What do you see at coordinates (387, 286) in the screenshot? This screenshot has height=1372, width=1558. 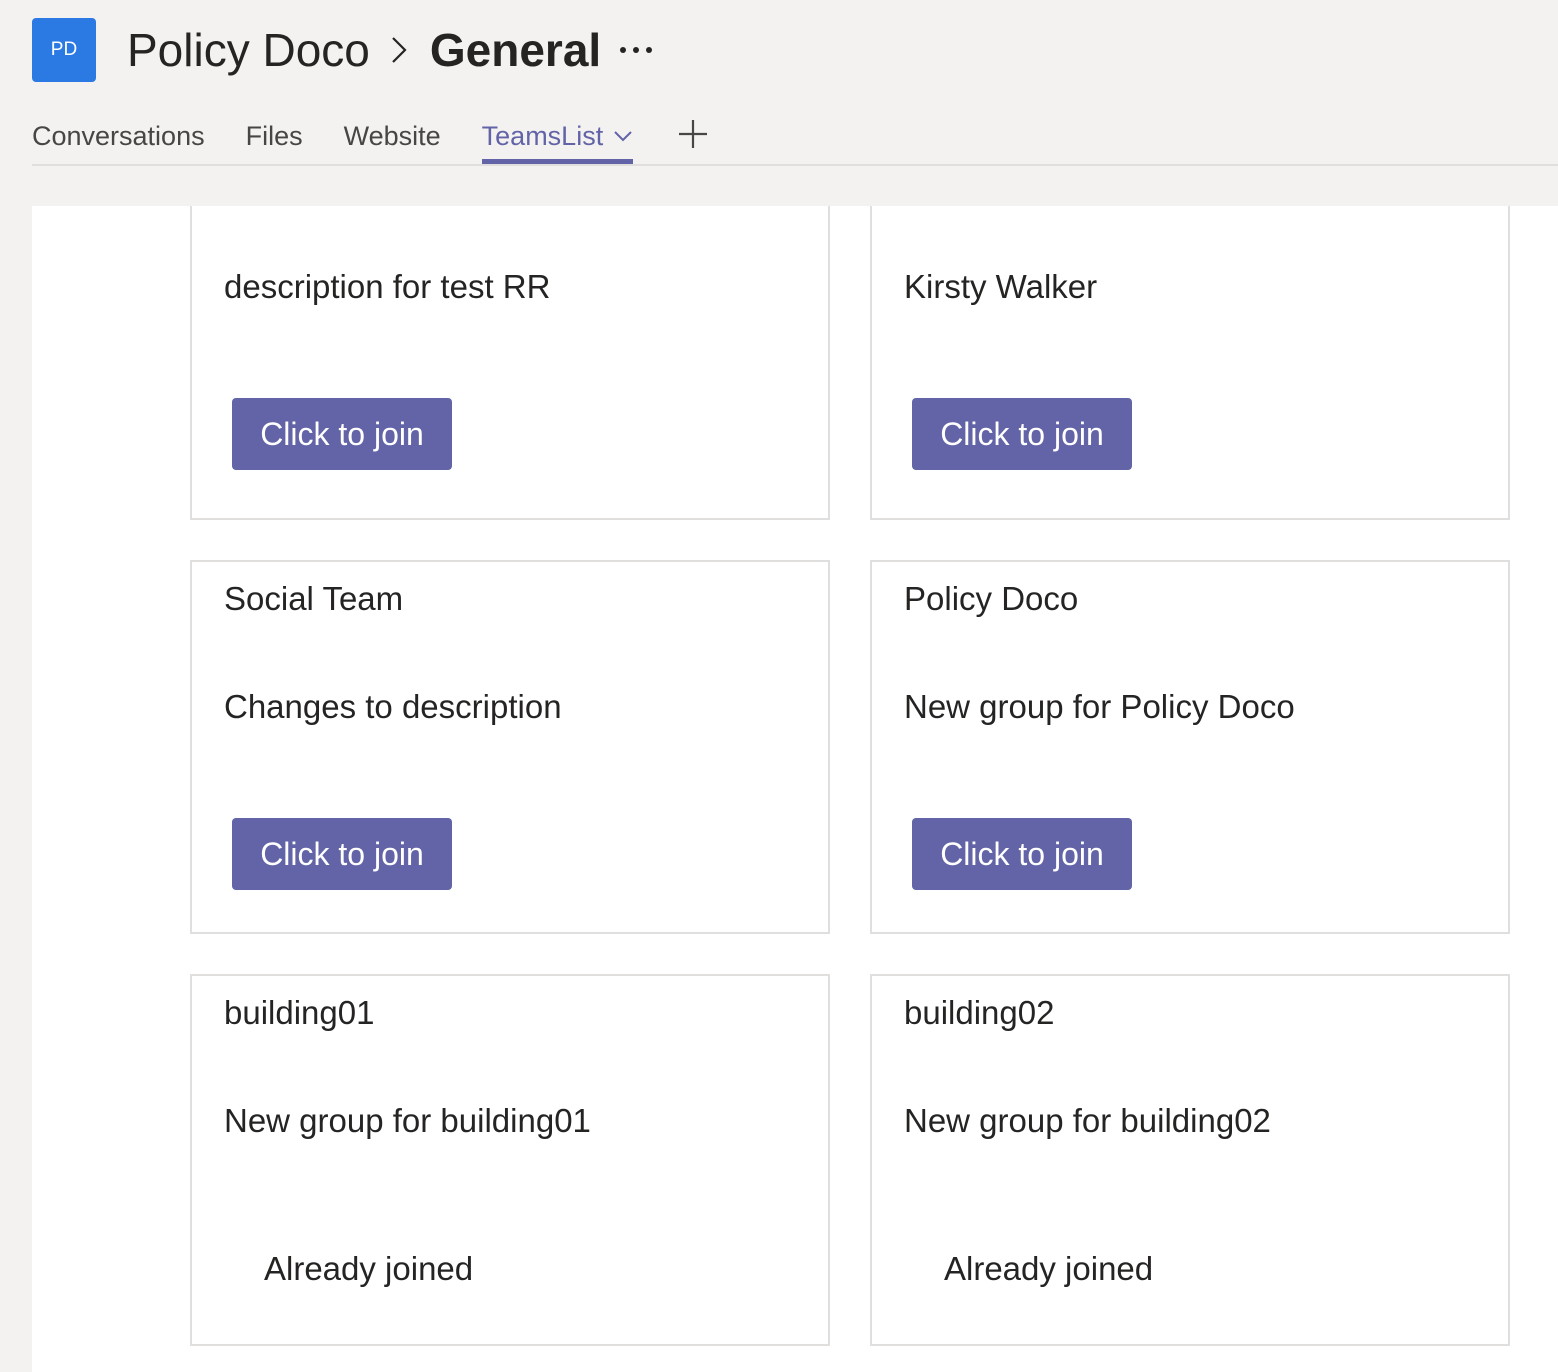 I see `card-description: description for test RR` at bounding box center [387, 286].